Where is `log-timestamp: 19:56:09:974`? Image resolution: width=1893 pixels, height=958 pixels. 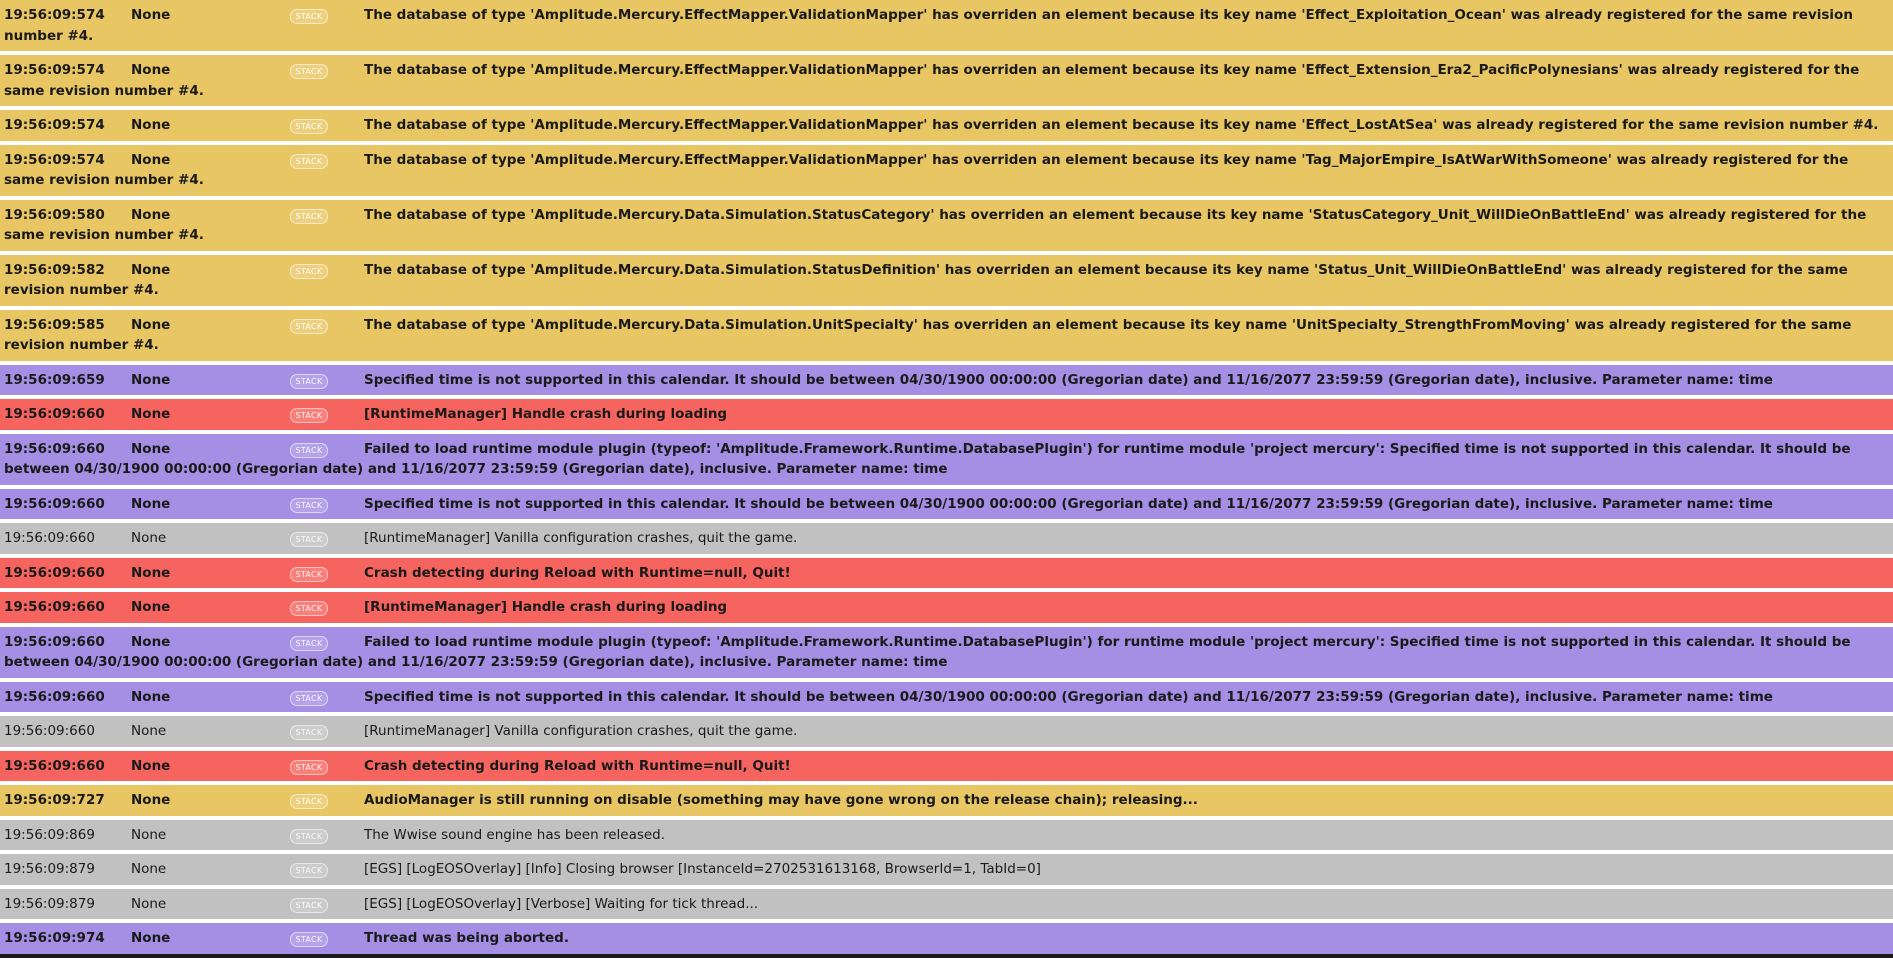
log-timestamp: 19:56:09:974 is located at coordinates (54, 938).